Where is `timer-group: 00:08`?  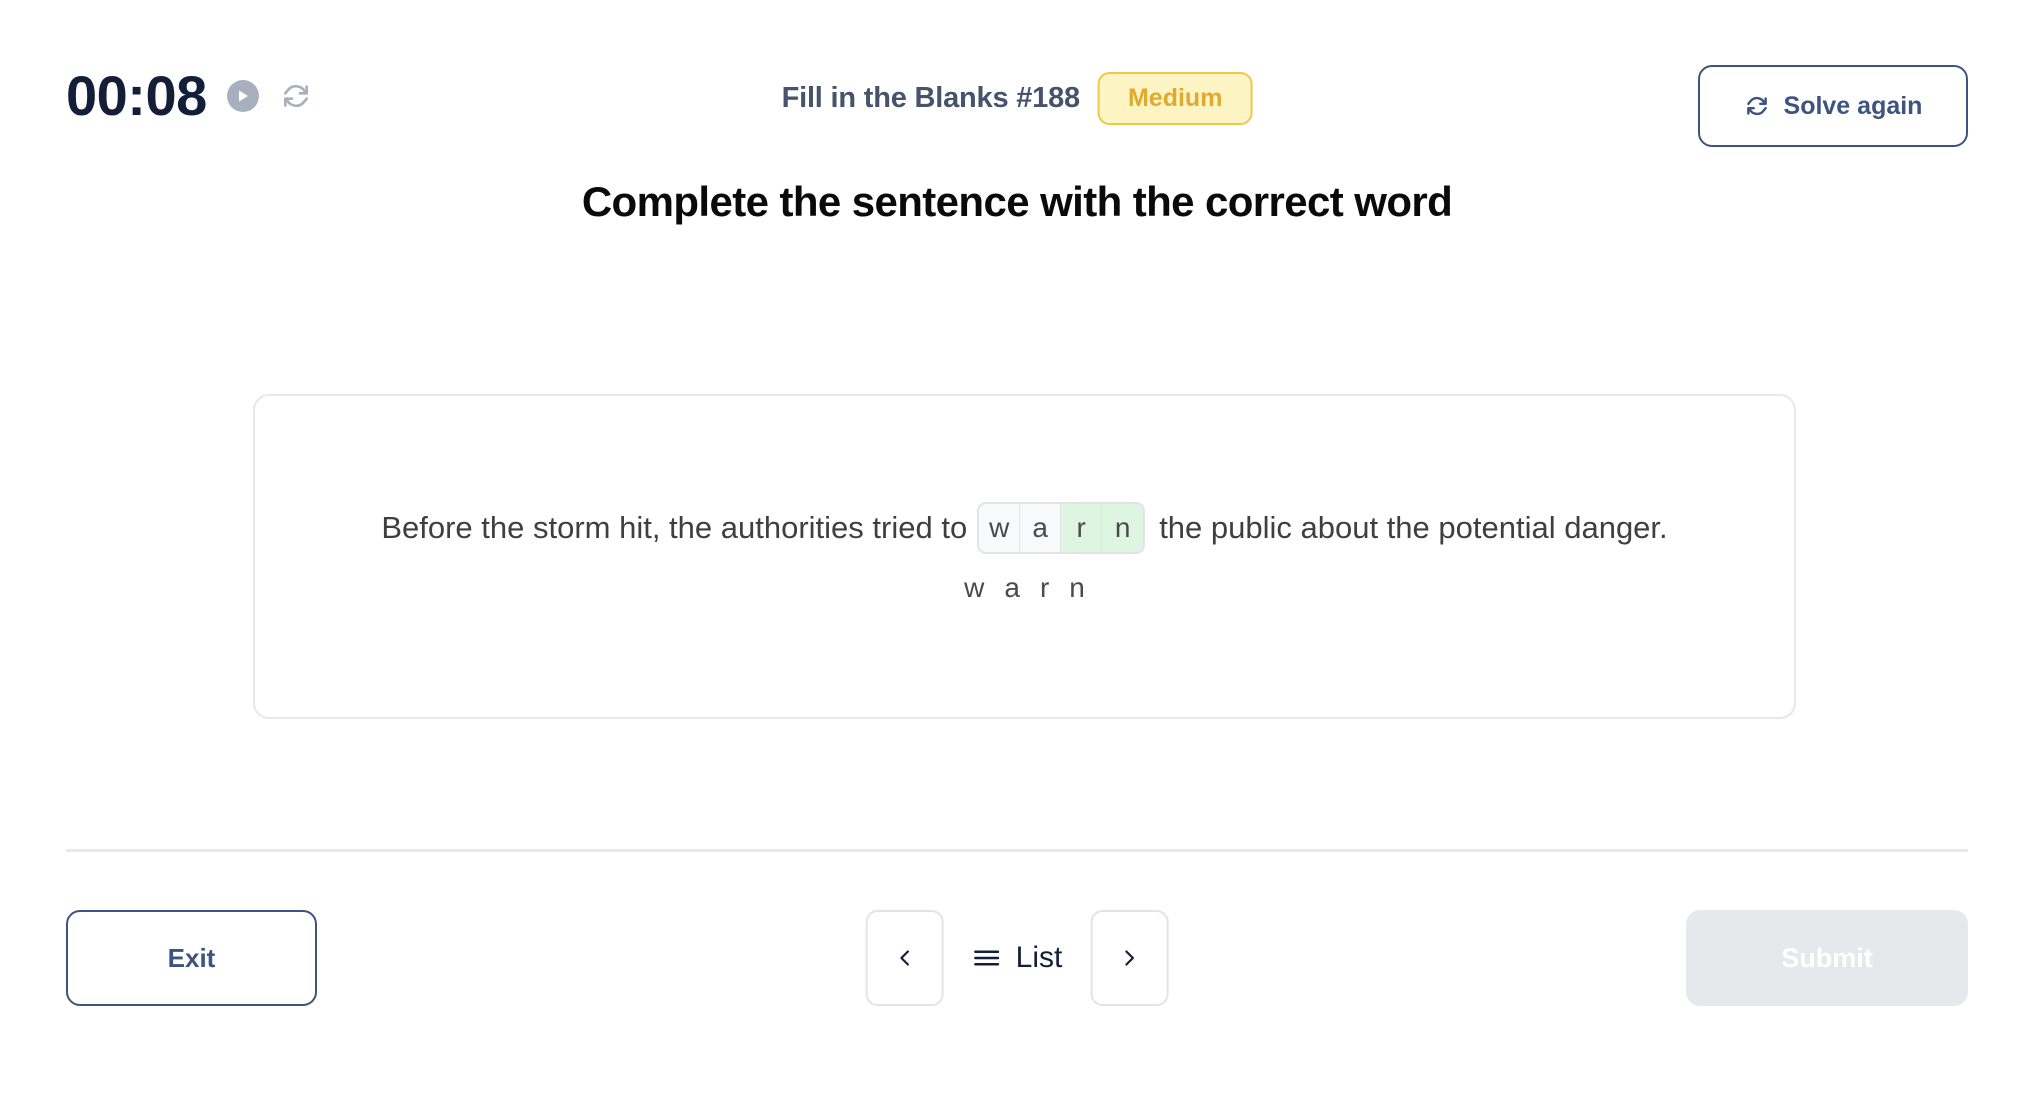
timer-group: 00:08 is located at coordinates (189, 96).